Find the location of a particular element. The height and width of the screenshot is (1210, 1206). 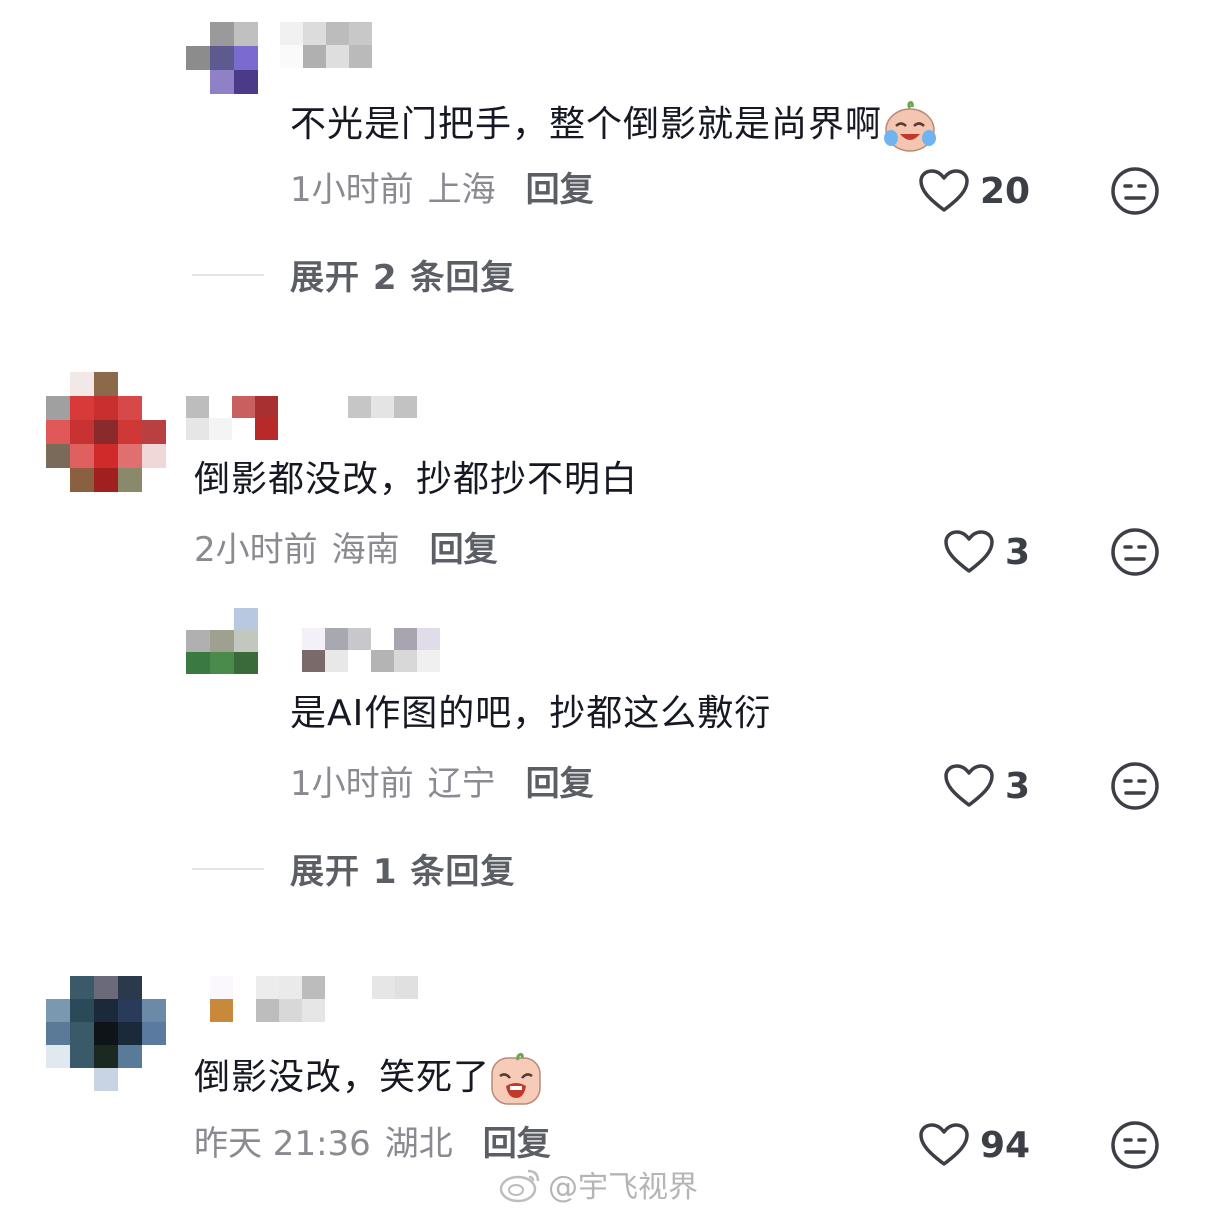

comment-location: 湖北 is located at coordinates (418, 1144).